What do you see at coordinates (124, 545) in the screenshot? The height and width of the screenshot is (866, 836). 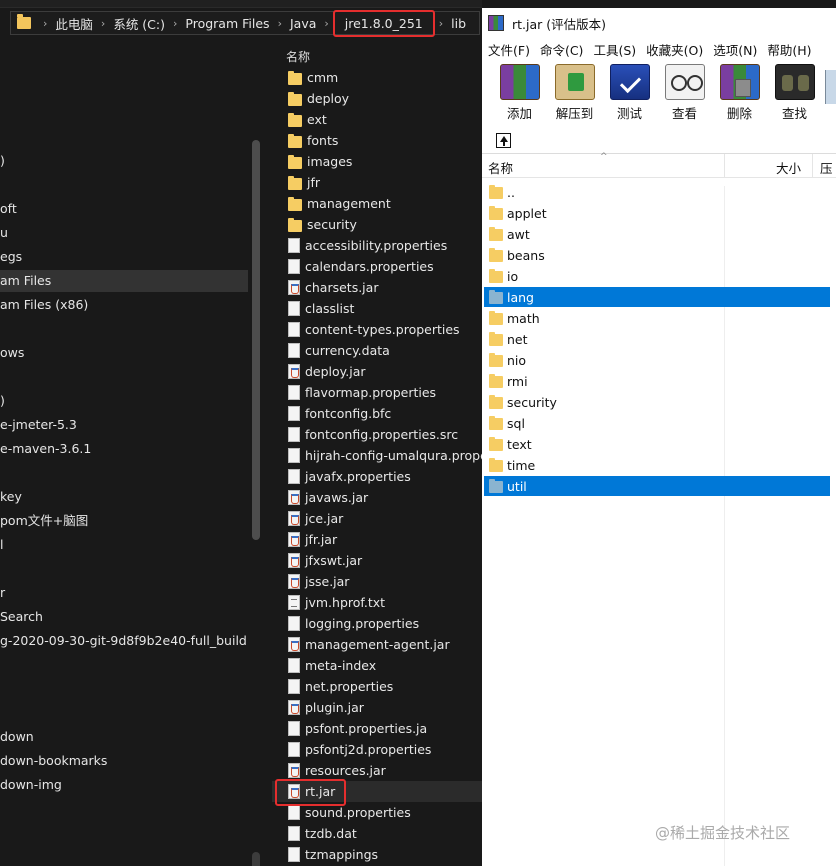 I see `nav-item: l` at bounding box center [124, 545].